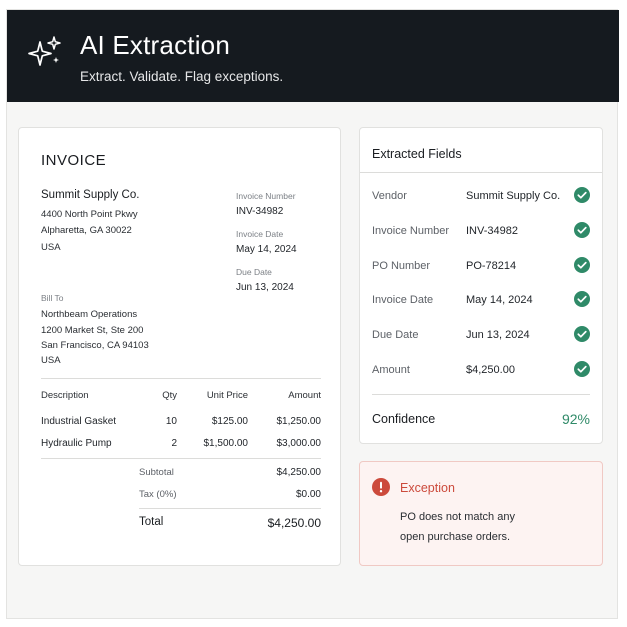 The width and height of the screenshot is (627, 627). I want to click on field-label: Amount, so click(391, 370).